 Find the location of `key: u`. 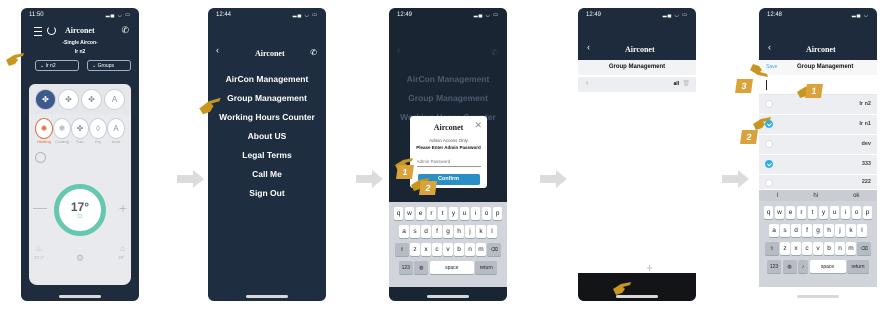

key: u is located at coordinates (834, 212).